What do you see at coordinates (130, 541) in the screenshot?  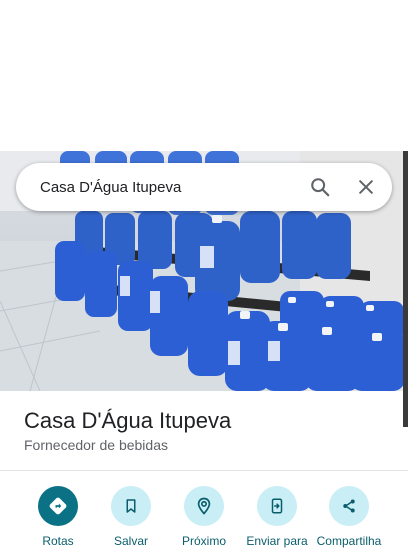 I see `save-label: Salvar` at bounding box center [130, 541].